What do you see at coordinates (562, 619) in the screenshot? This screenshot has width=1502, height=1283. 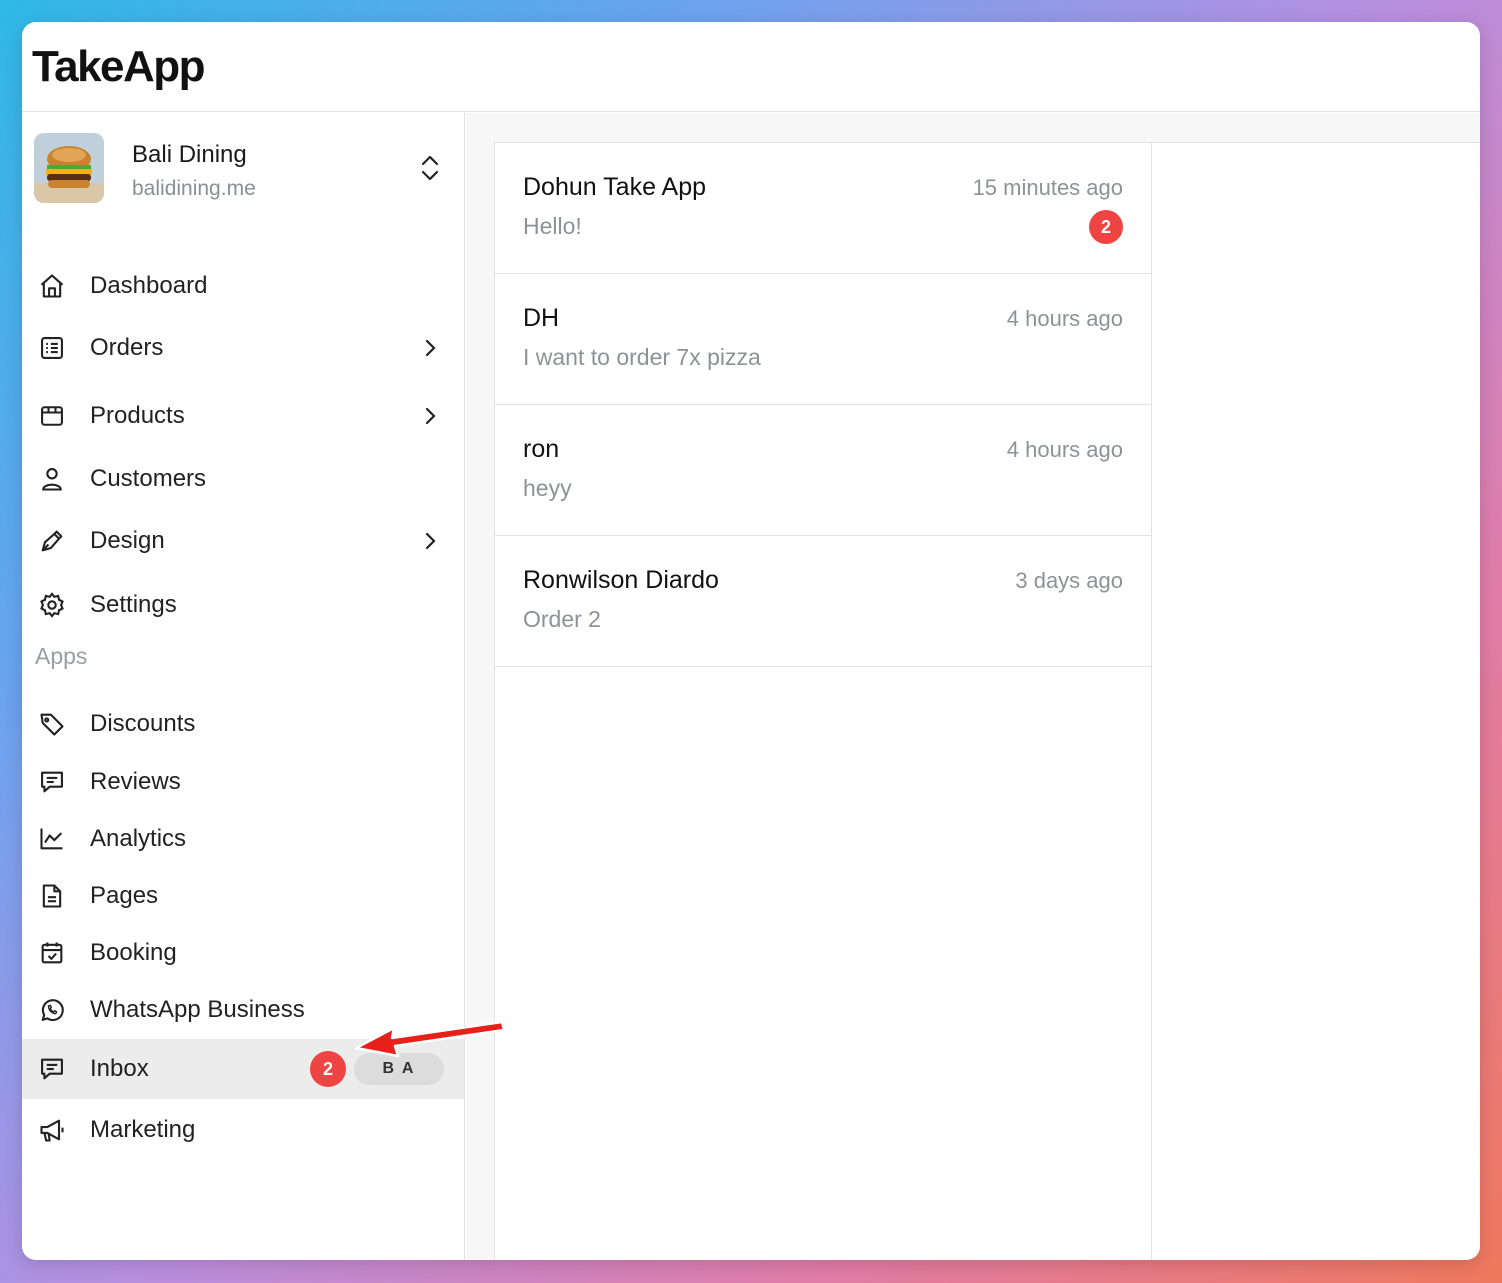 I see `conversation-preview: Order 2` at bounding box center [562, 619].